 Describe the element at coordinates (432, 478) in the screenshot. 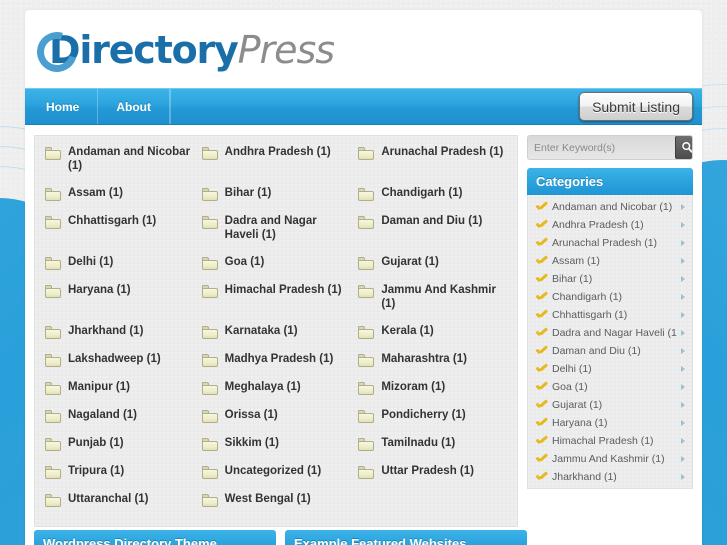

I see `category-grid-item: Uttar Pradesh (1)` at that location.